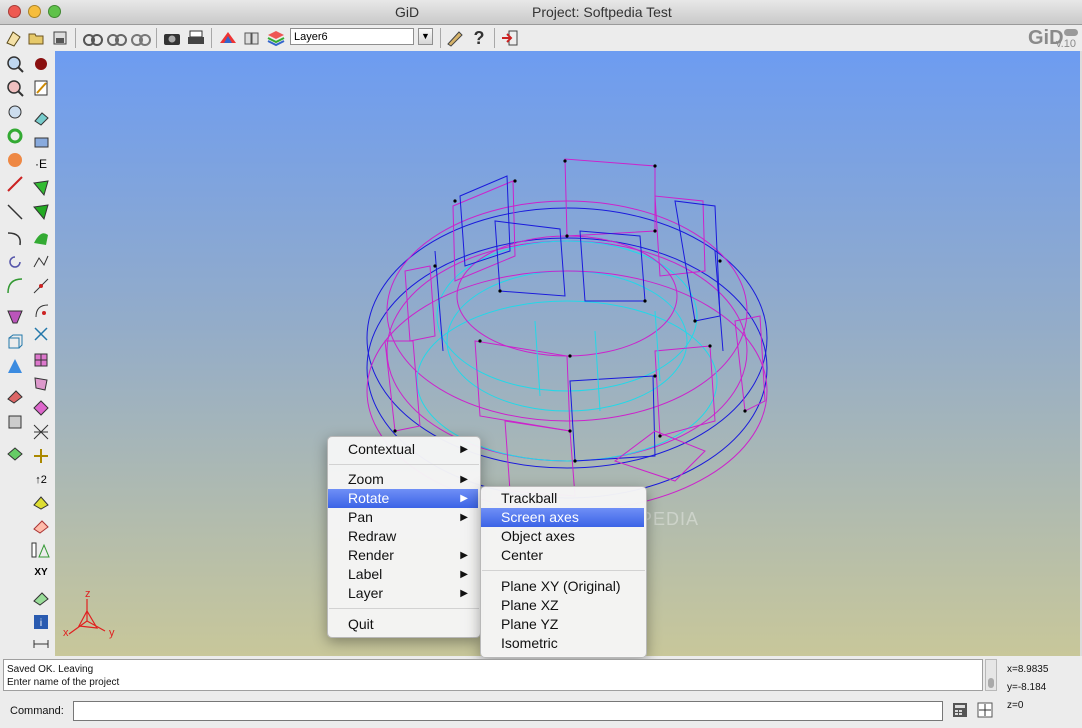 The height and width of the screenshot is (728, 1082). I want to click on layer-dropdown-button: ▼, so click(425, 36).